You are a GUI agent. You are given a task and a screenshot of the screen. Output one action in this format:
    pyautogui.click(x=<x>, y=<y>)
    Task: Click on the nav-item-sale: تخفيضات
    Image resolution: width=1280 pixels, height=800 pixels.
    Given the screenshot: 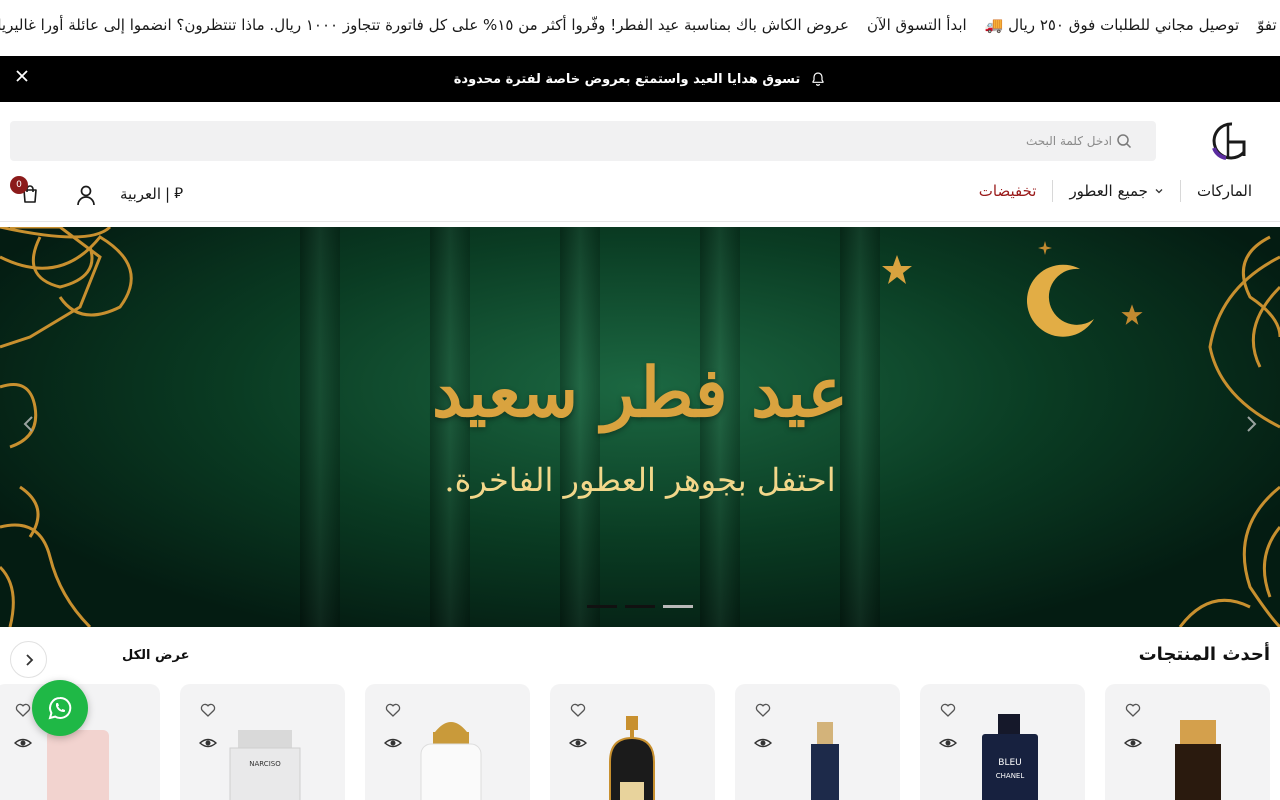 What is the action you would take?
    pyautogui.click(x=1008, y=191)
    